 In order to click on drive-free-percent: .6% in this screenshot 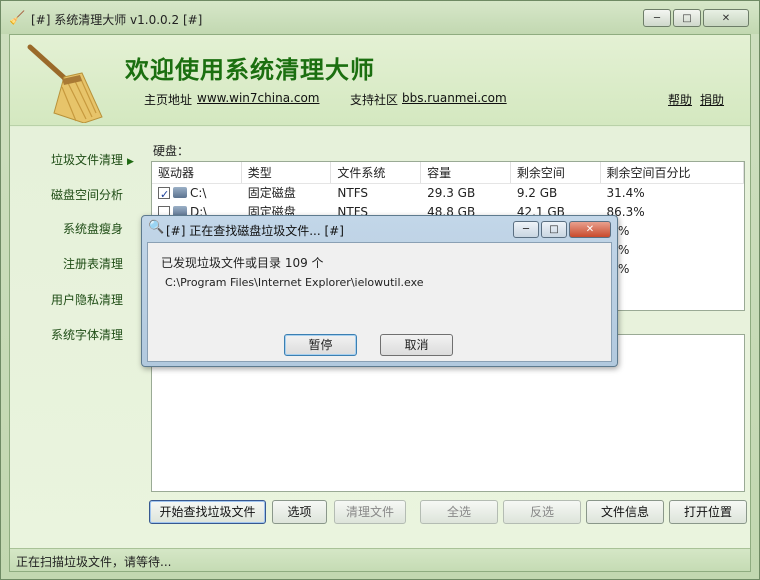, I will do `click(672, 269)`.